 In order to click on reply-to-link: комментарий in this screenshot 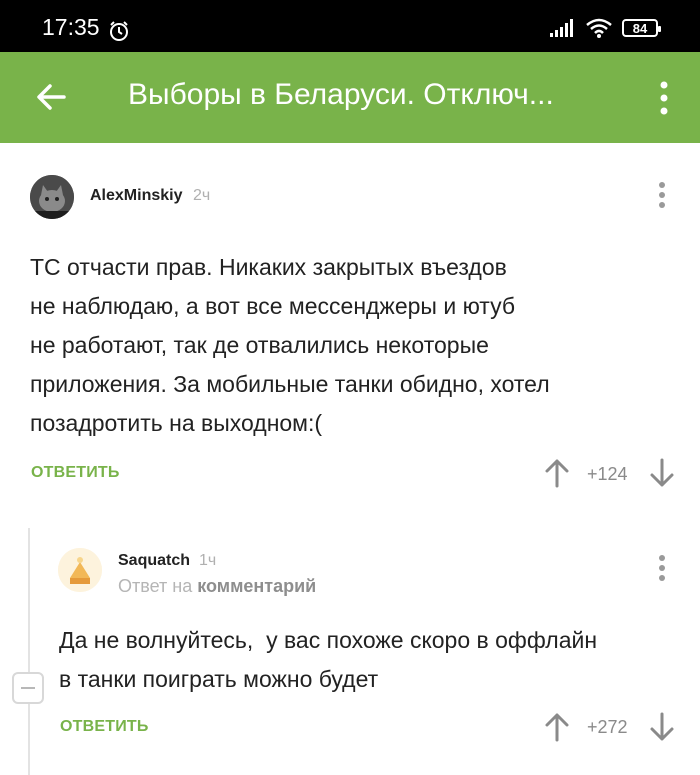, I will do `click(256, 586)`.